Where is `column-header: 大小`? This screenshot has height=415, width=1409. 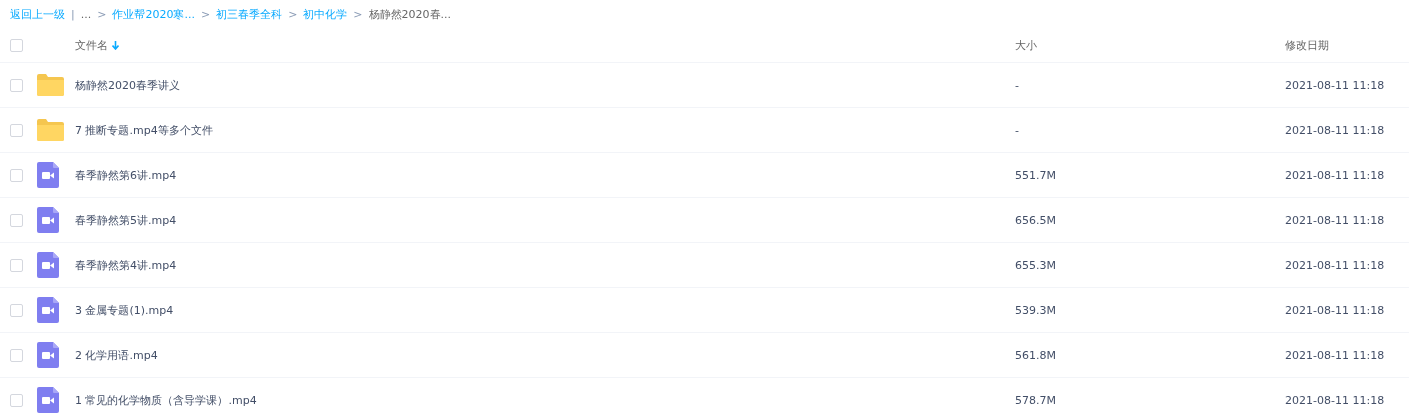 column-header: 大小 is located at coordinates (1026, 45).